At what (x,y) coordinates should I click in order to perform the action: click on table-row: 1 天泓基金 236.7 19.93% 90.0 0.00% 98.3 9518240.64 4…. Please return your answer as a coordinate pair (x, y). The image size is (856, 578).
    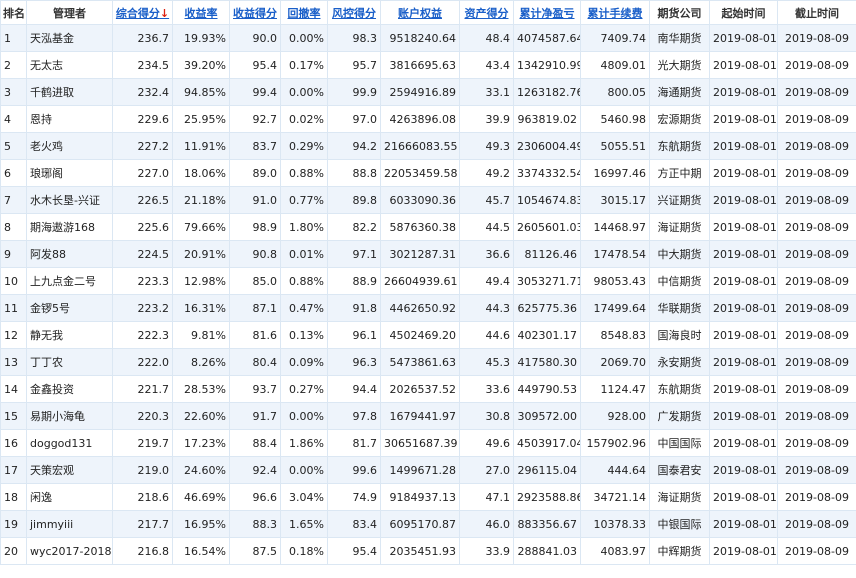
    Looking at the image, I should click on (428, 38).